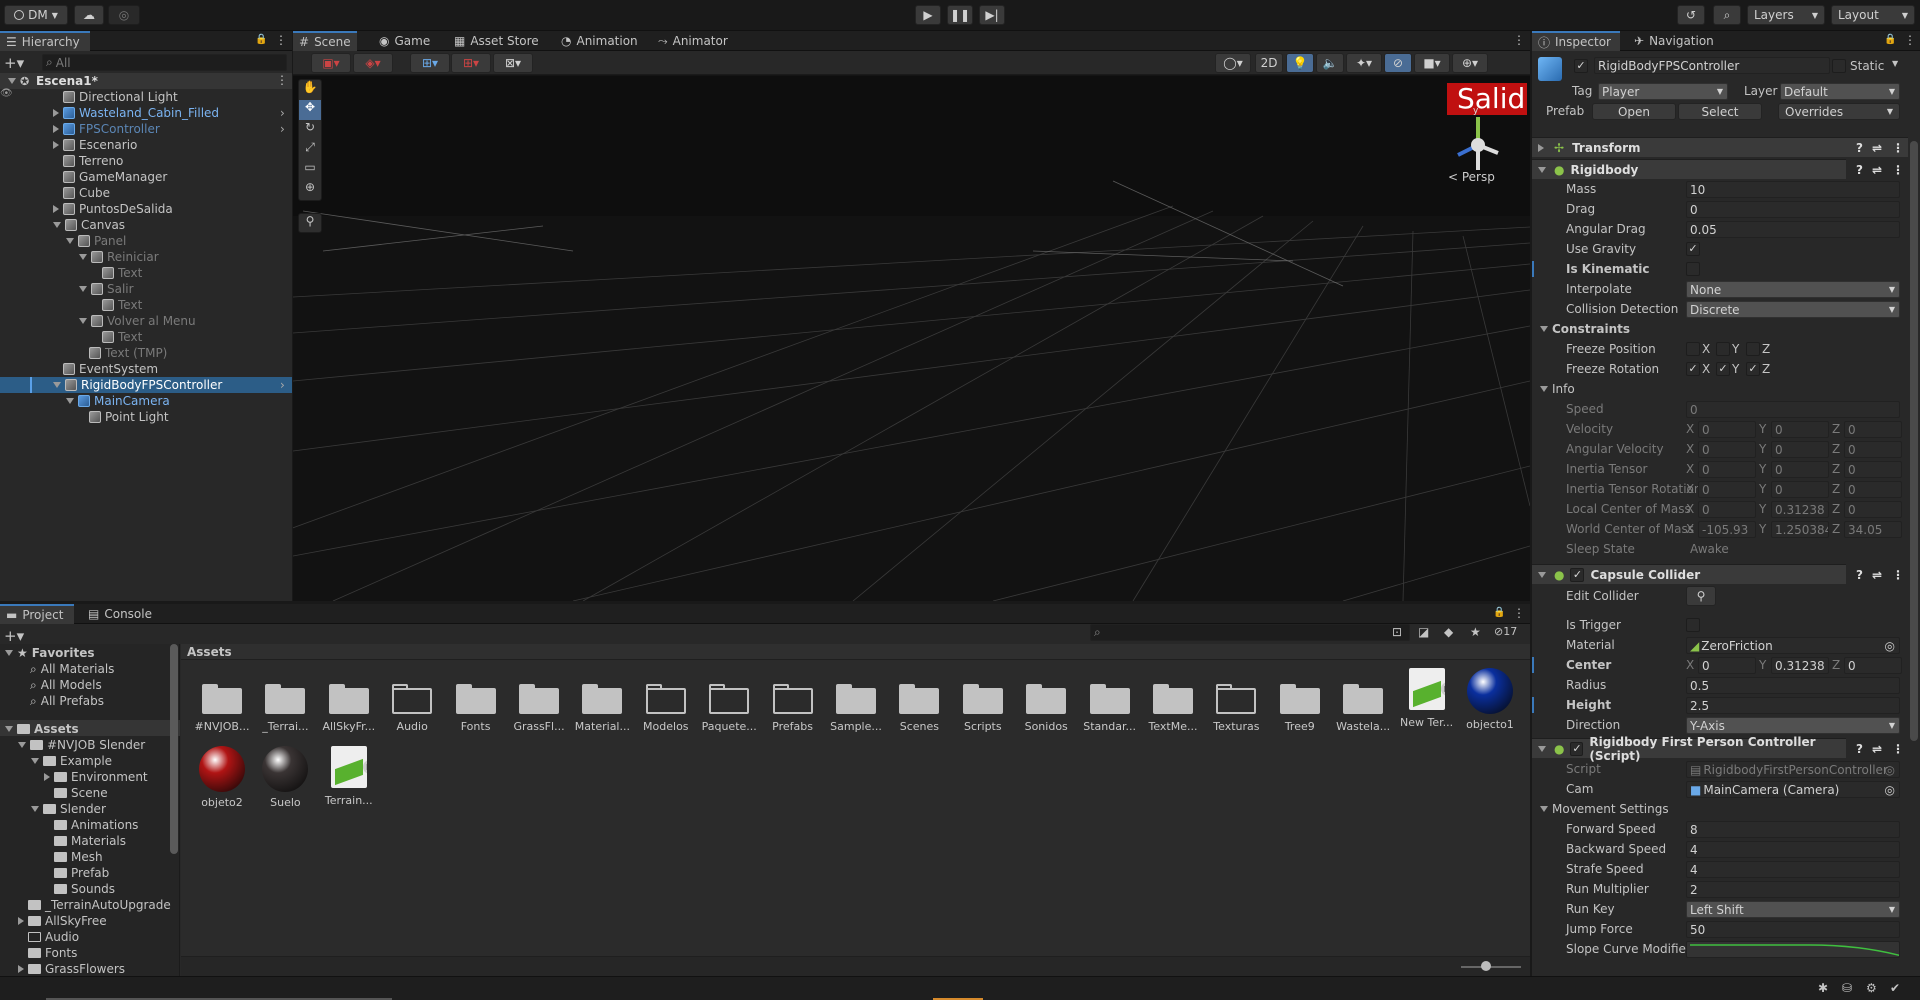 This screenshot has height=1000, width=1920. I want to click on transform-header: ✢ Transform? ⇌ ⋮, so click(1720, 147).